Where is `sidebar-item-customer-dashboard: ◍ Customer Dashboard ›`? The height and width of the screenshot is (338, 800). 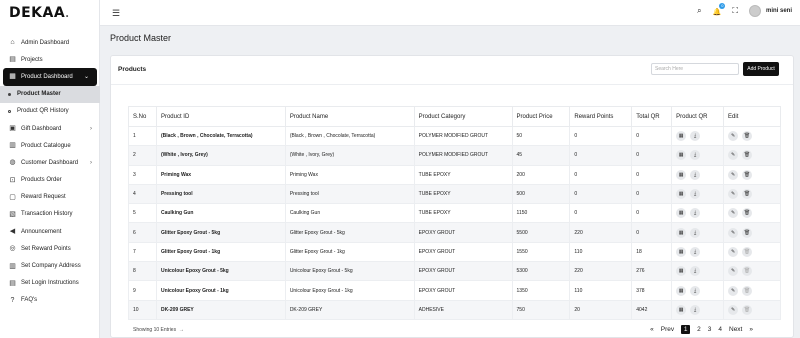
sidebar-item-customer-dashboard: ◍ Customer Dashboard › is located at coordinates (50, 162).